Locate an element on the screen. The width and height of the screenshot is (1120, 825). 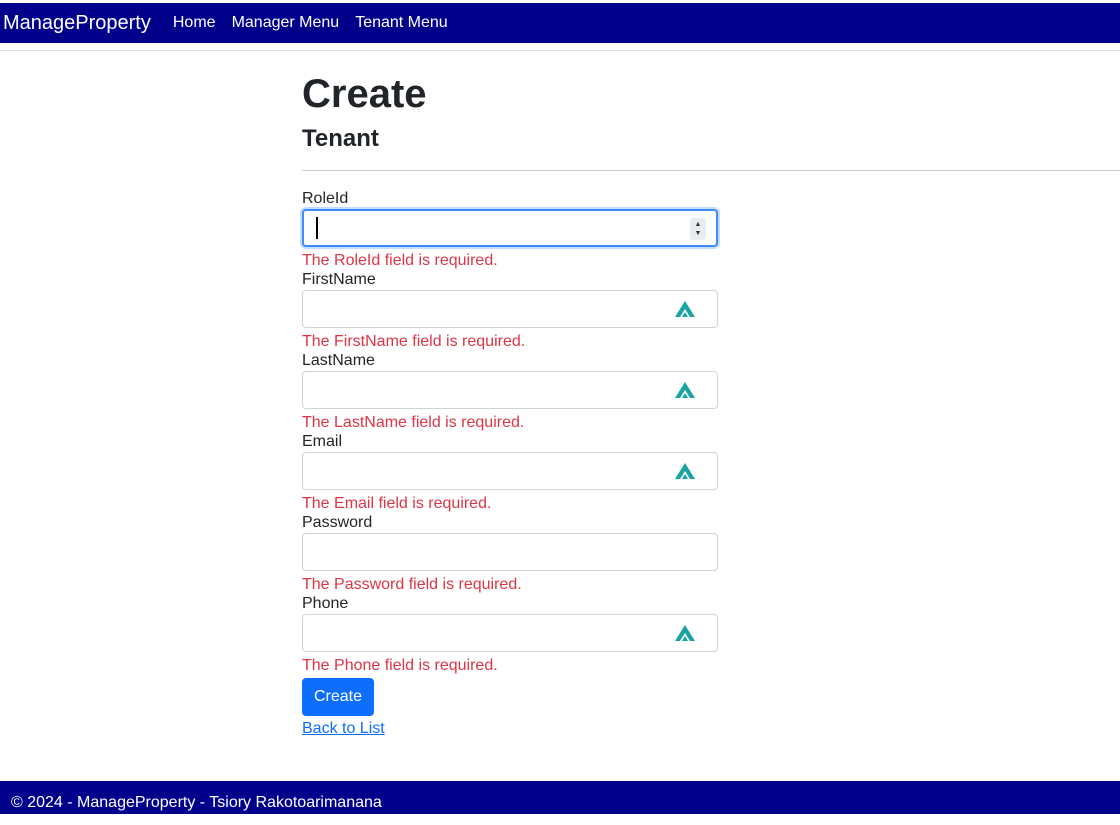
lastname-label: LastName is located at coordinates (338, 360).